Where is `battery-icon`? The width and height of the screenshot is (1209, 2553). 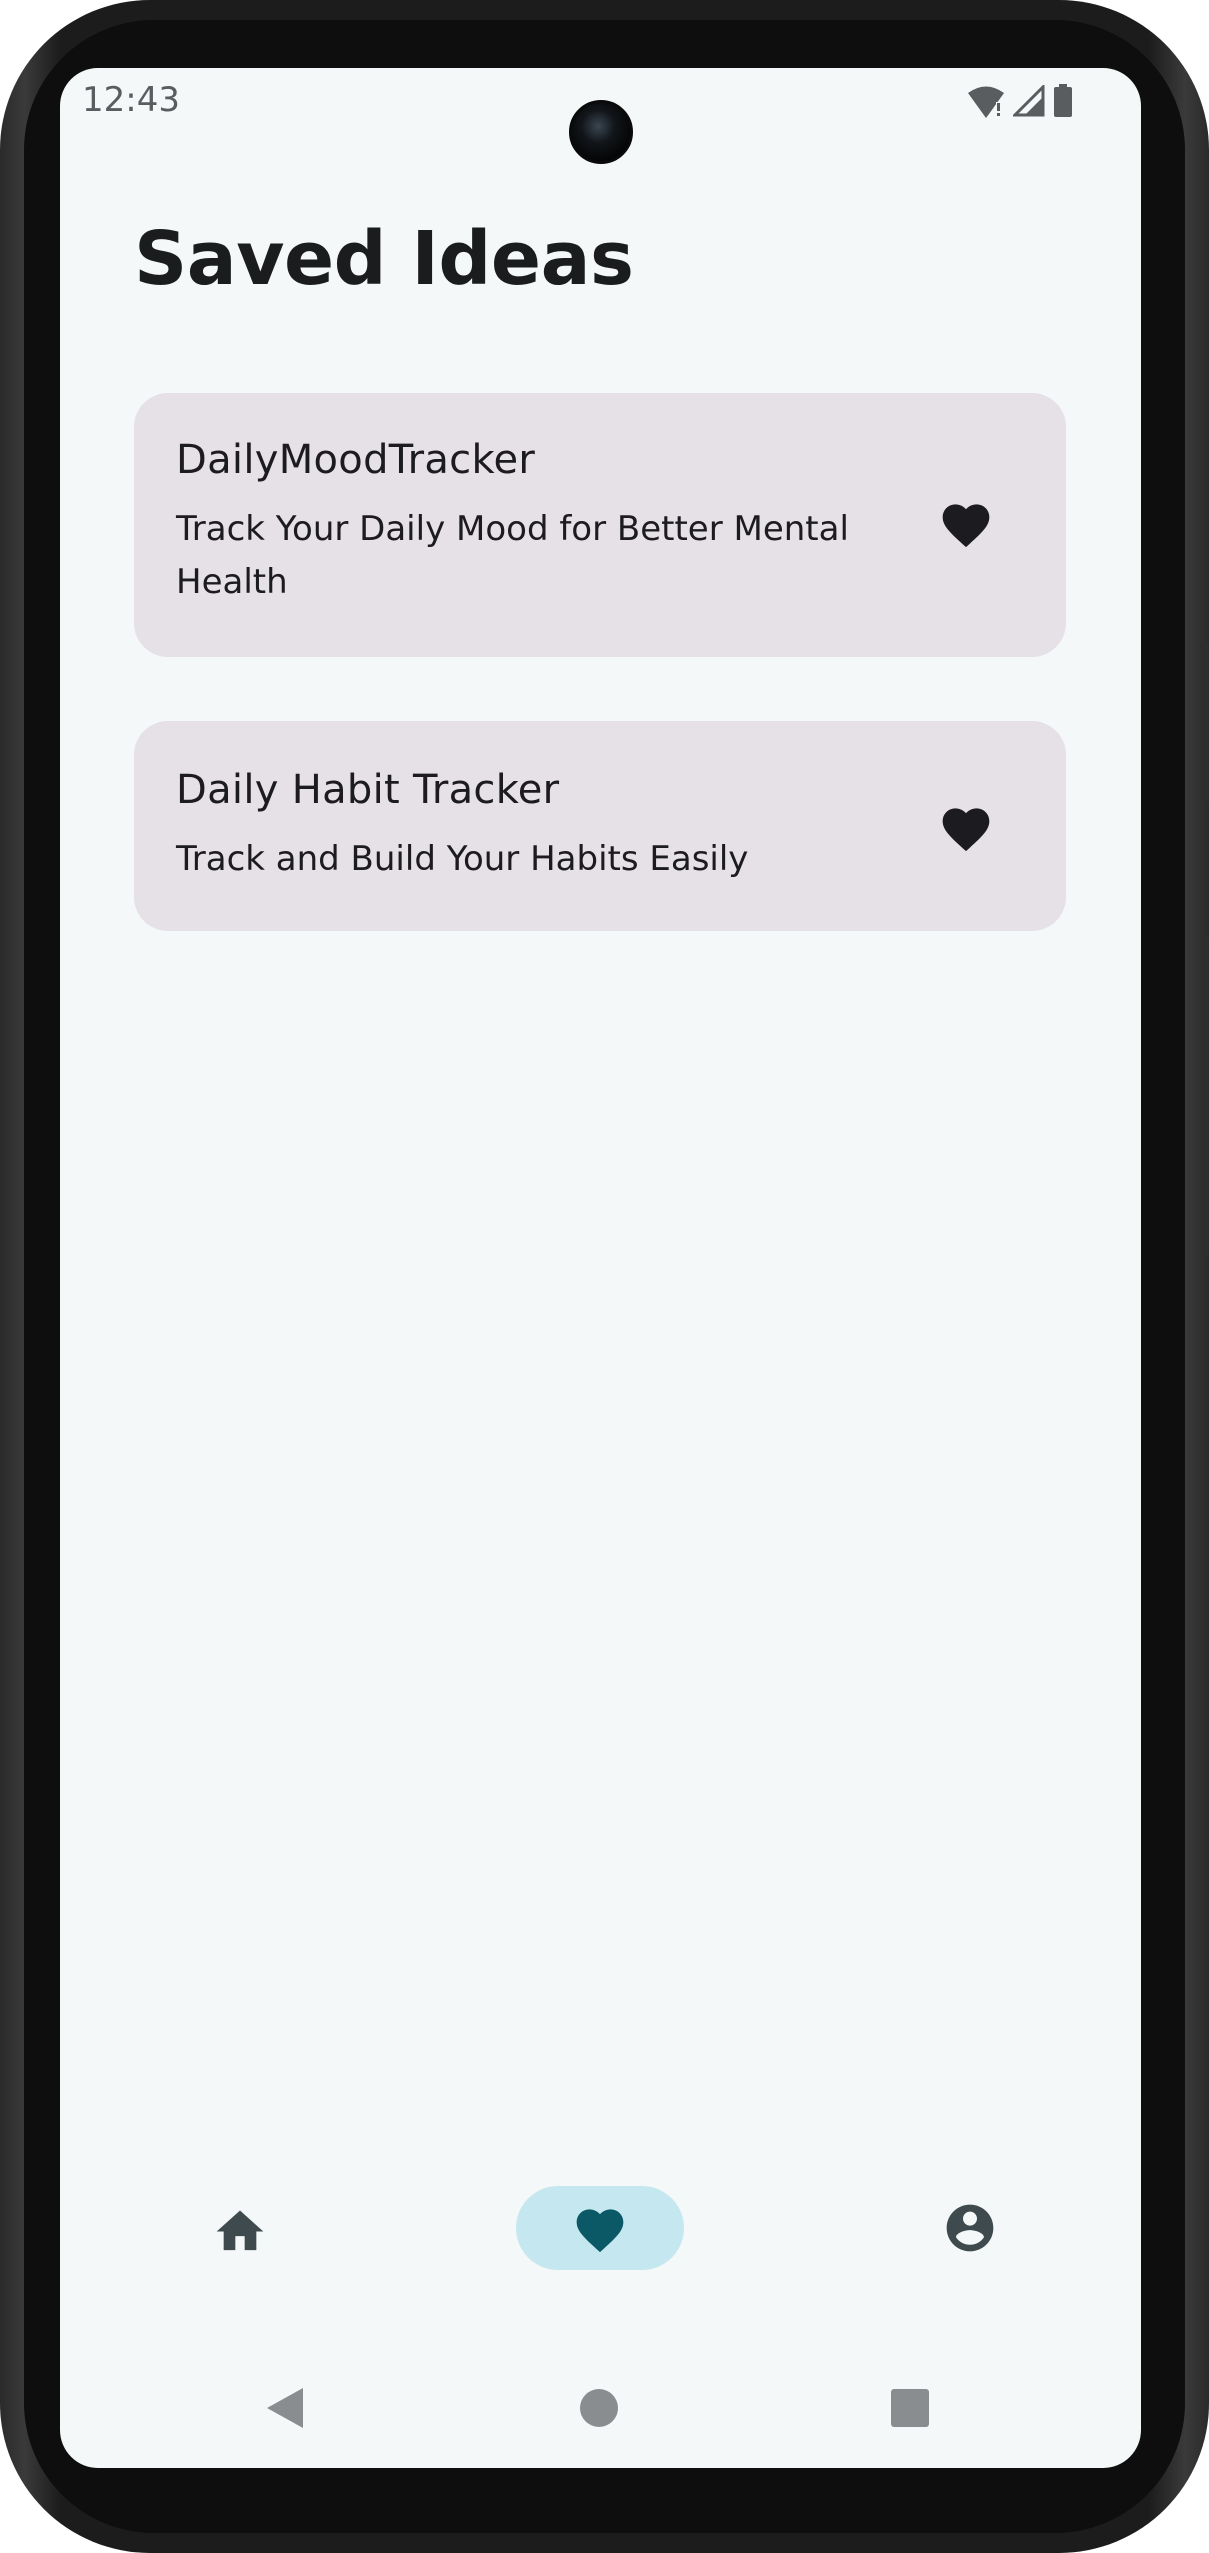 battery-icon is located at coordinates (1063, 103).